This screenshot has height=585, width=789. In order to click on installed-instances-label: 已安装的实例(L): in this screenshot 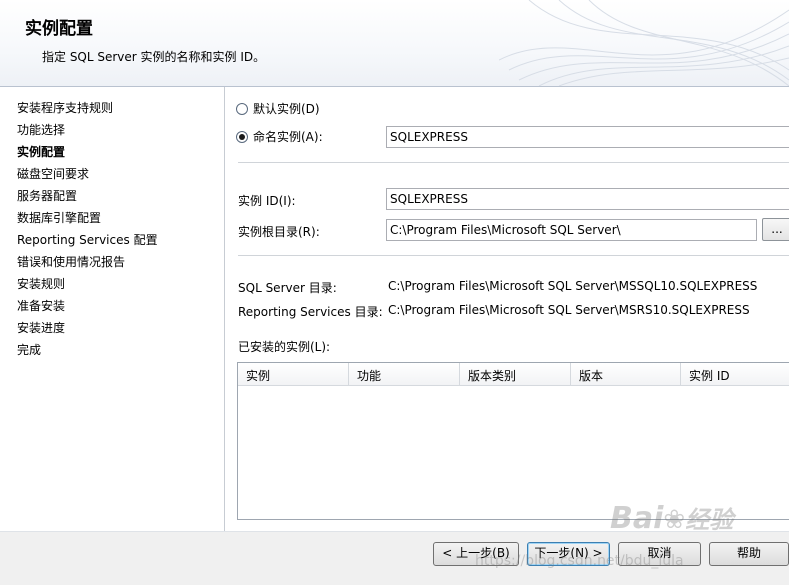, I will do `click(284, 347)`.